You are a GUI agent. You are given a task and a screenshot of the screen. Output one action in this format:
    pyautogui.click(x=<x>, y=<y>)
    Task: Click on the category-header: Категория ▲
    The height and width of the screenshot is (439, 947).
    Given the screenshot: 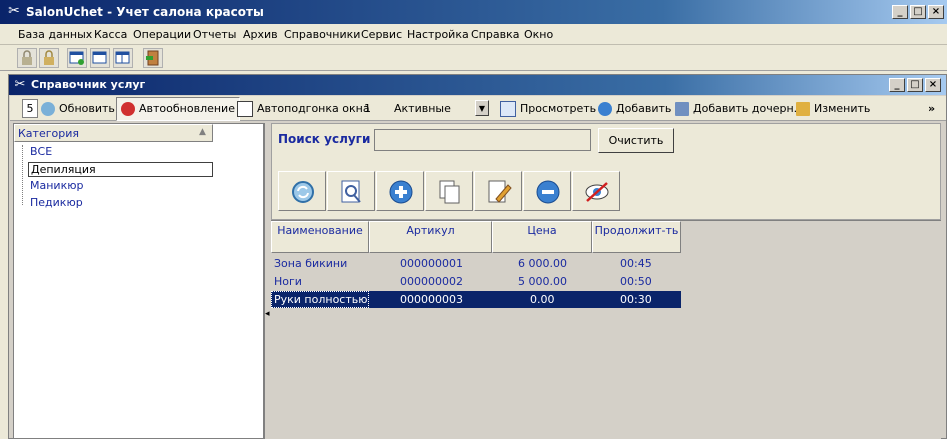 What is the action you would take?
    pyautogui.click(x=113, y=133)
    